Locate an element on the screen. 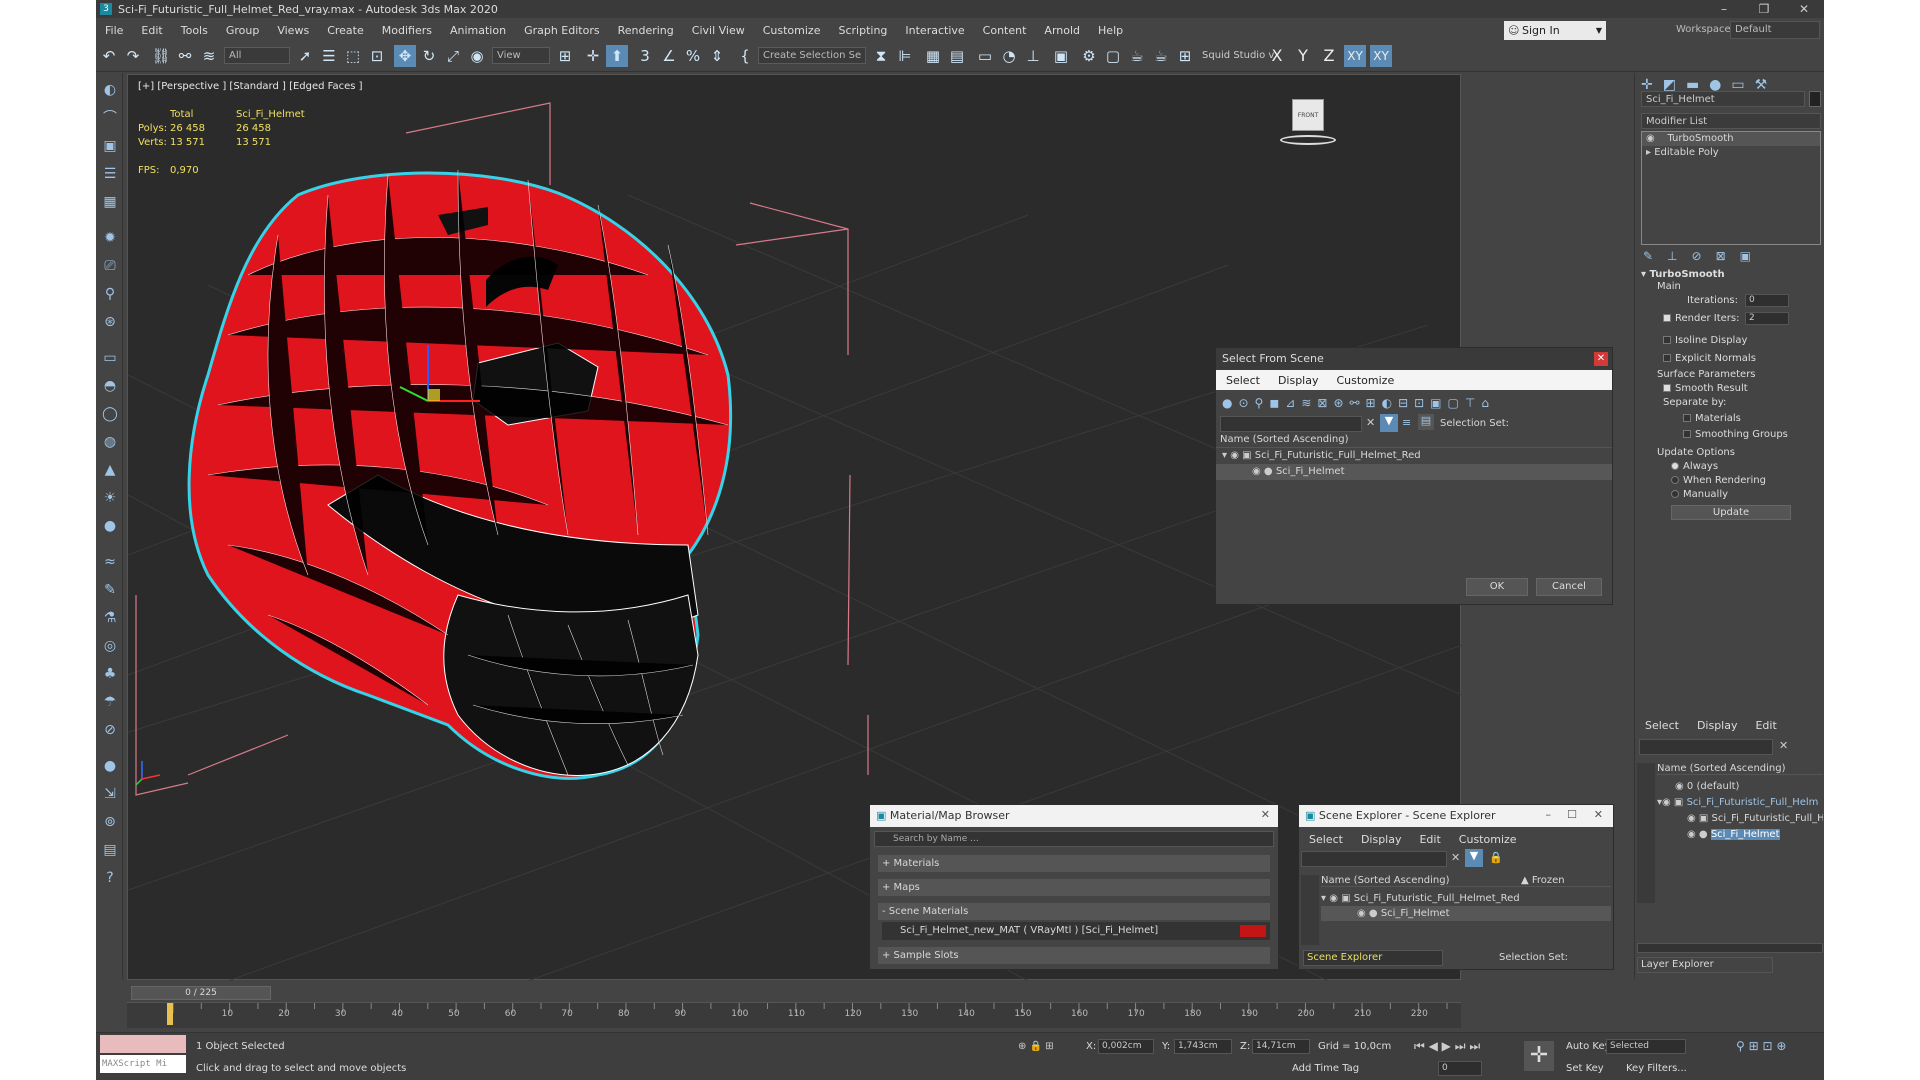 This screenshot has height=1080, width=1920. spacewarp-icon: ⊛ is located at coordinates (110, 322).